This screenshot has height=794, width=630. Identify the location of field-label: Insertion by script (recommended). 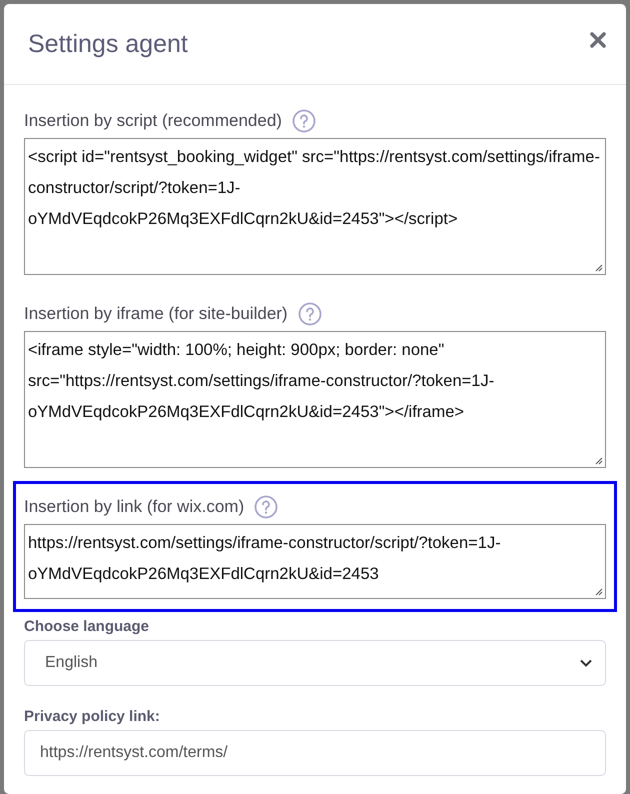
(153, 121).